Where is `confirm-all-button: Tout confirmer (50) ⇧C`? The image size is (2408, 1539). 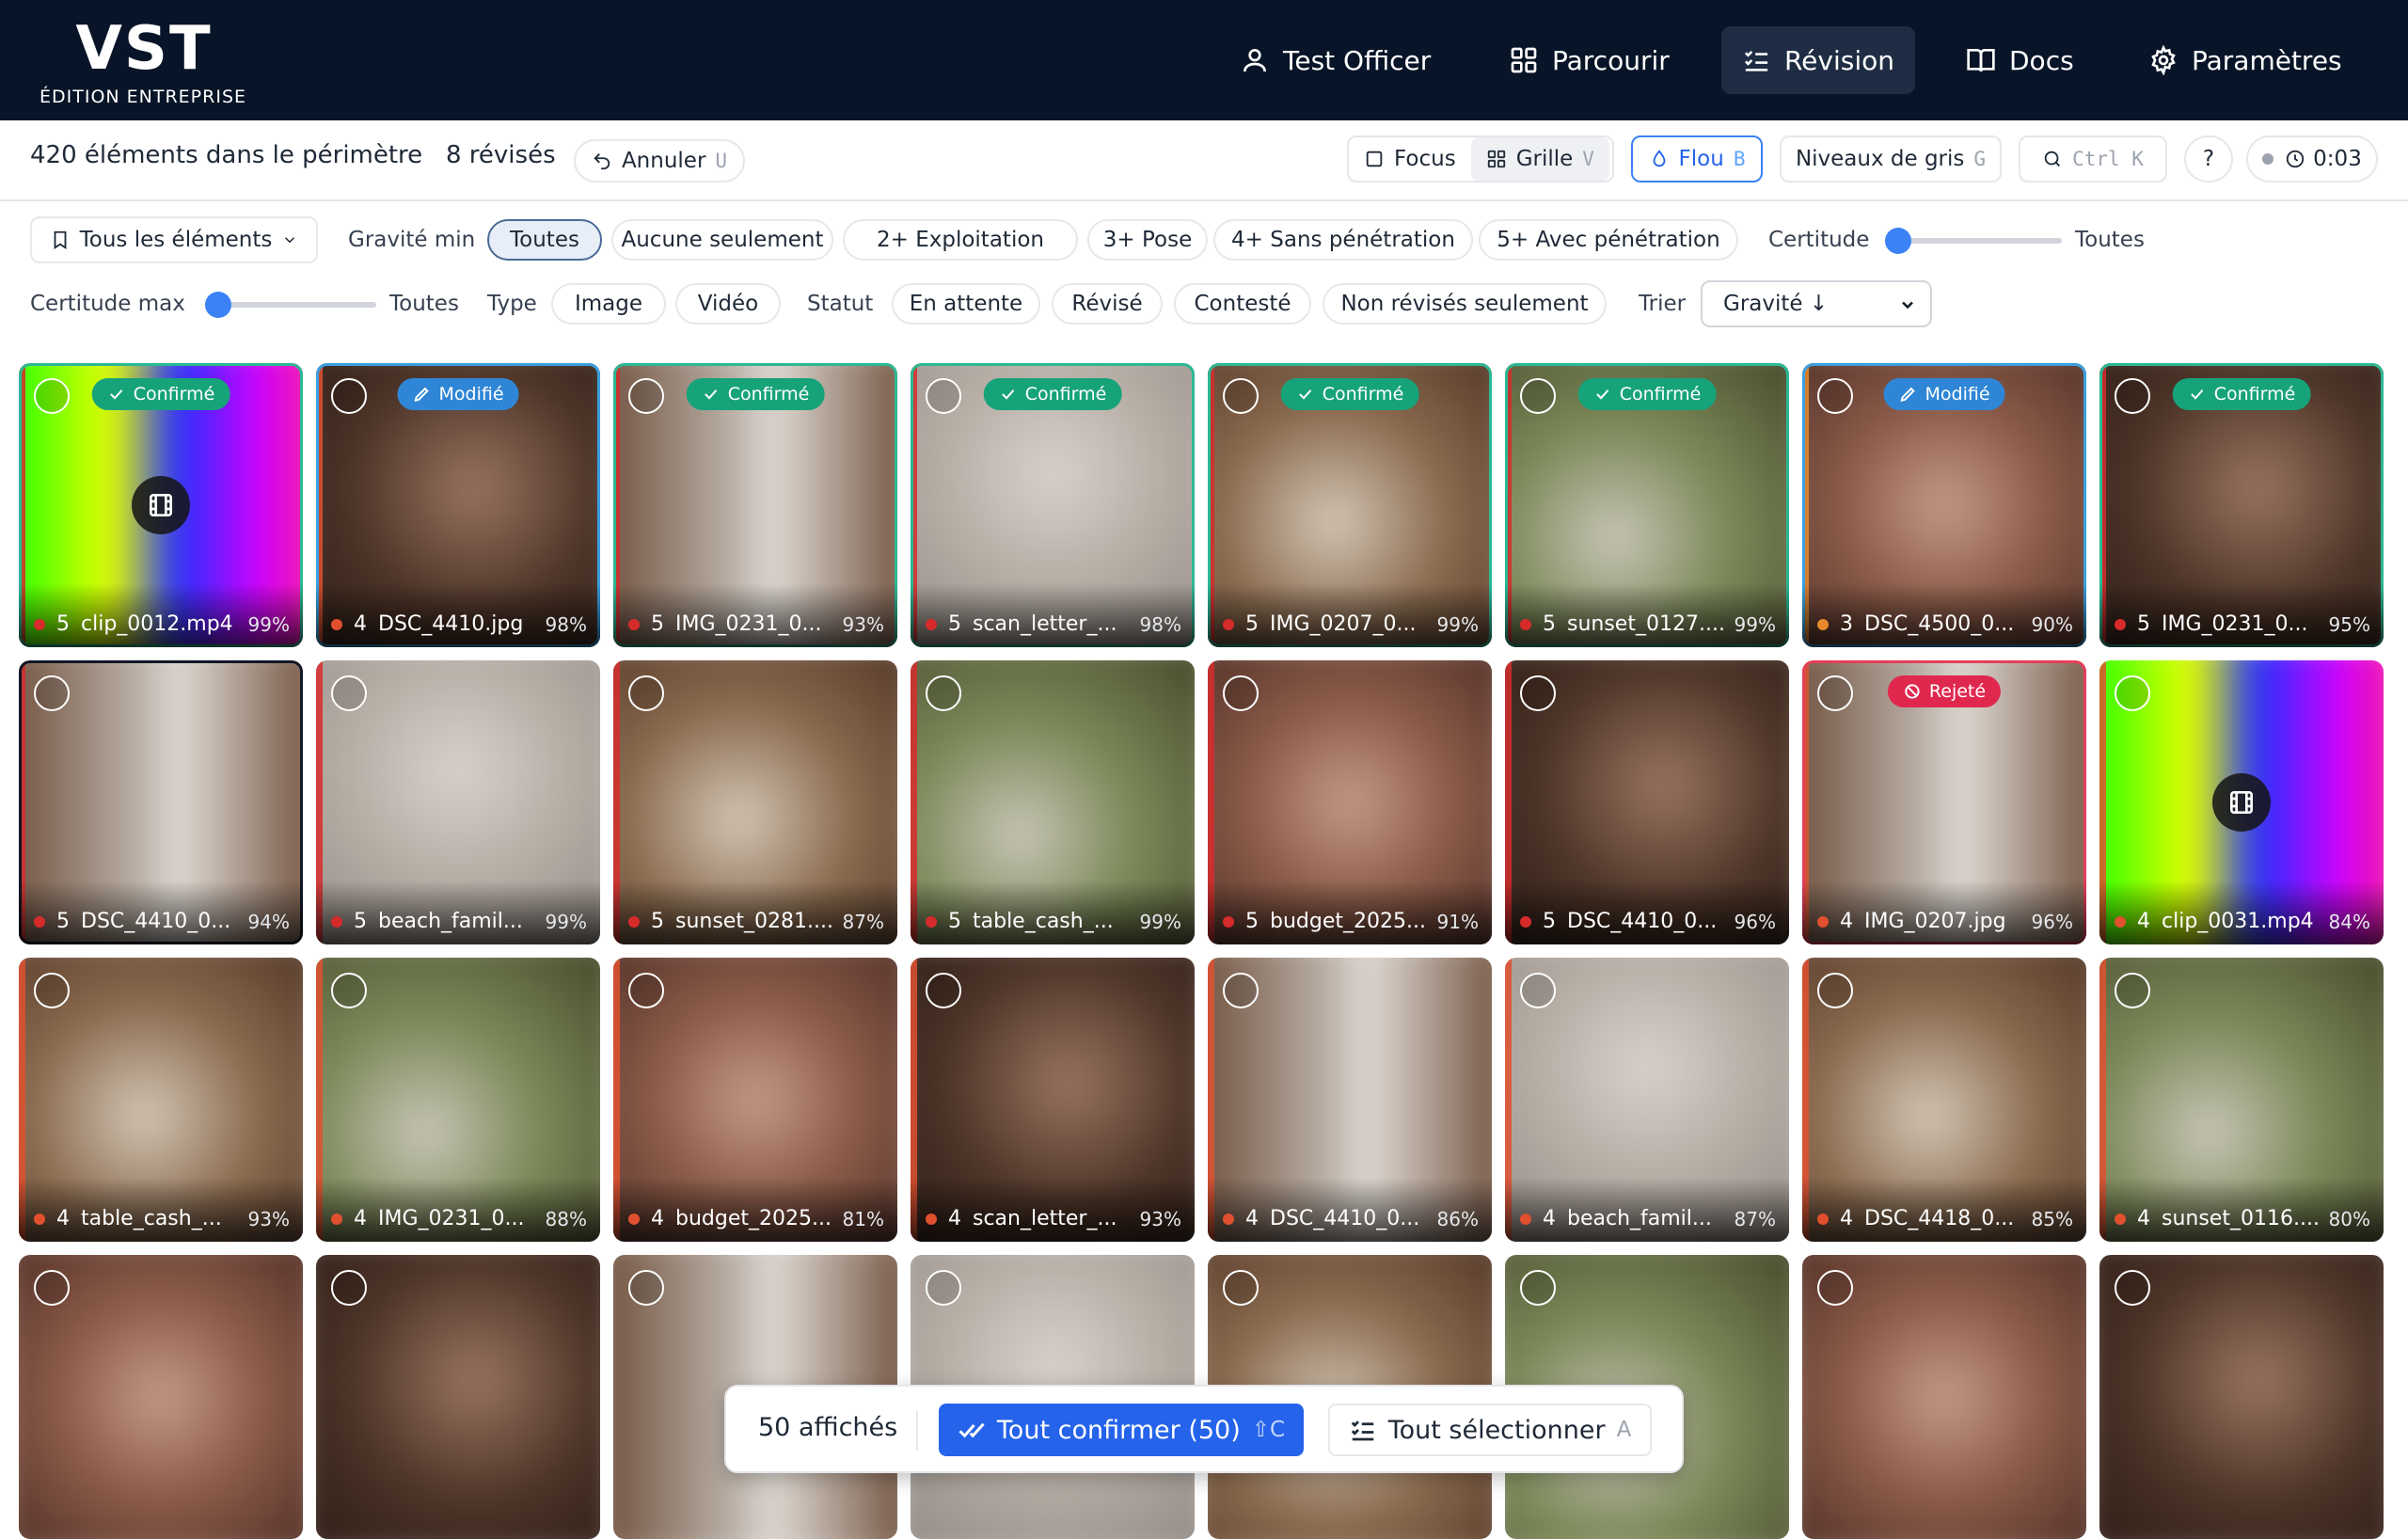 confirm-all-button: Tout confirmer (50) ⇧C is located at coordinates (1122, 1430).